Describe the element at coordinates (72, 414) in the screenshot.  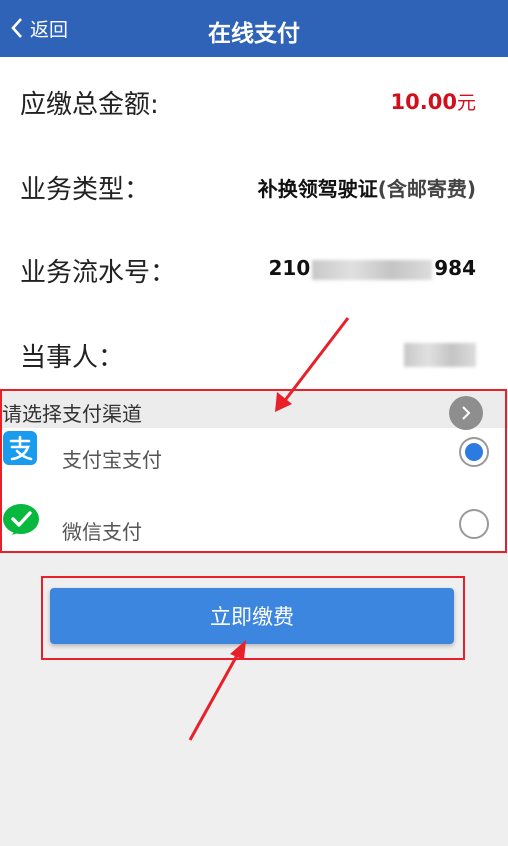
I see `payment-channel-label: 请选择支付渠道` at that location.